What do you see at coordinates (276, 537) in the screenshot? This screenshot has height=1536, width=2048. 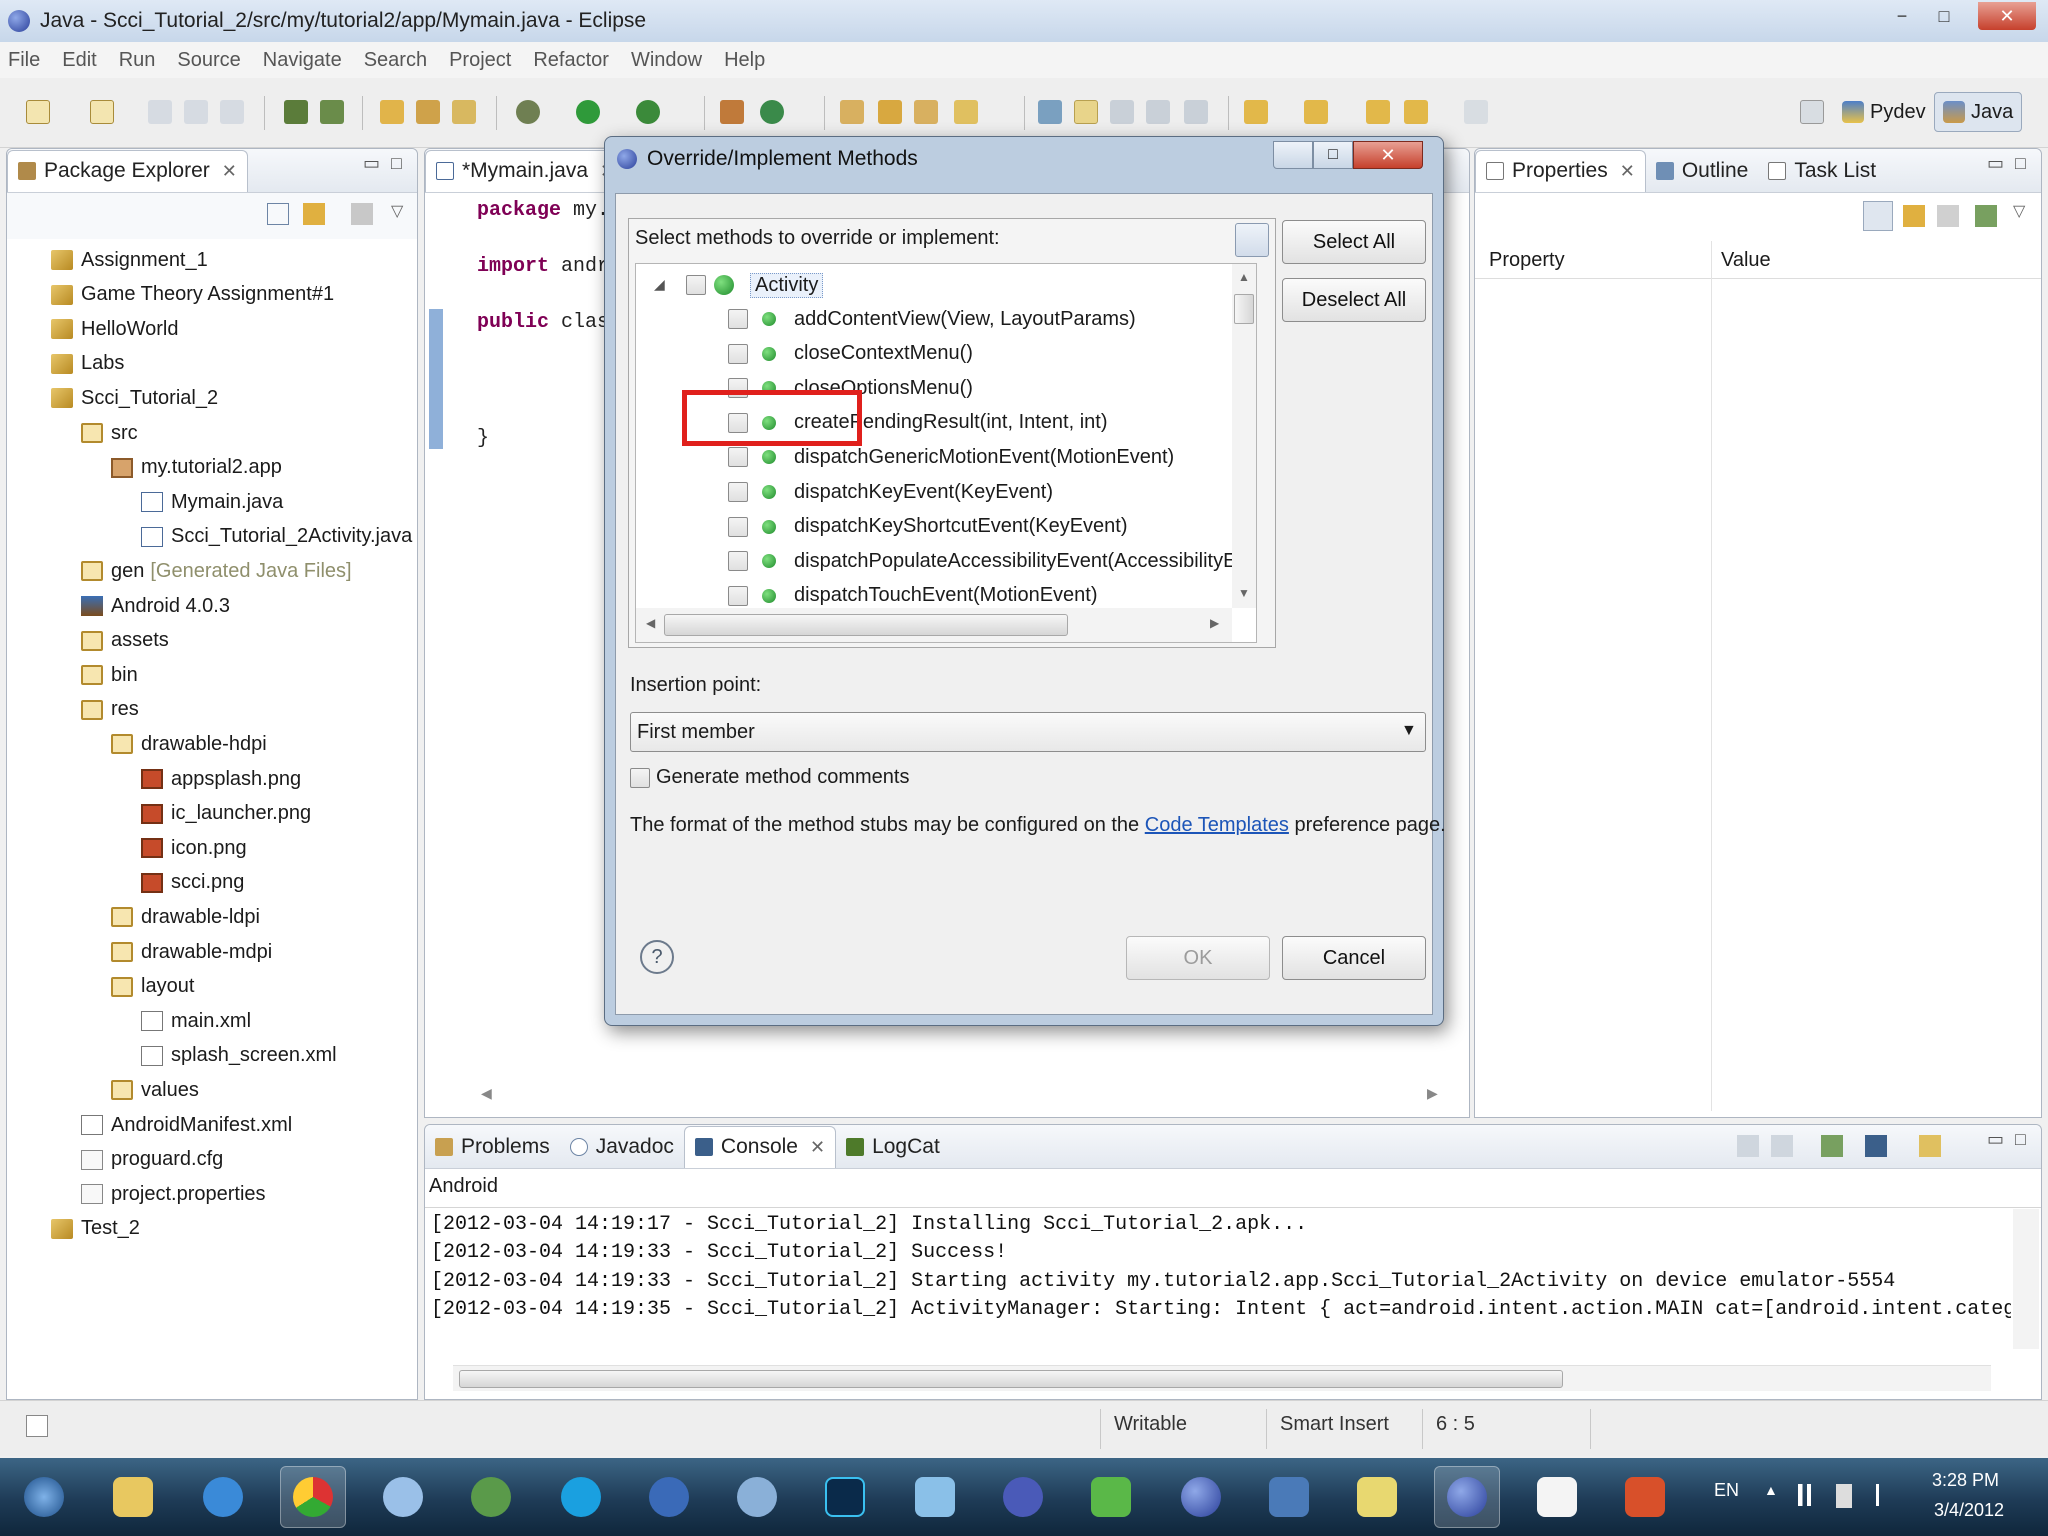 I see `tree-item: Scci_Tutorial_2Activity.java` at bounding box center [276, 537].